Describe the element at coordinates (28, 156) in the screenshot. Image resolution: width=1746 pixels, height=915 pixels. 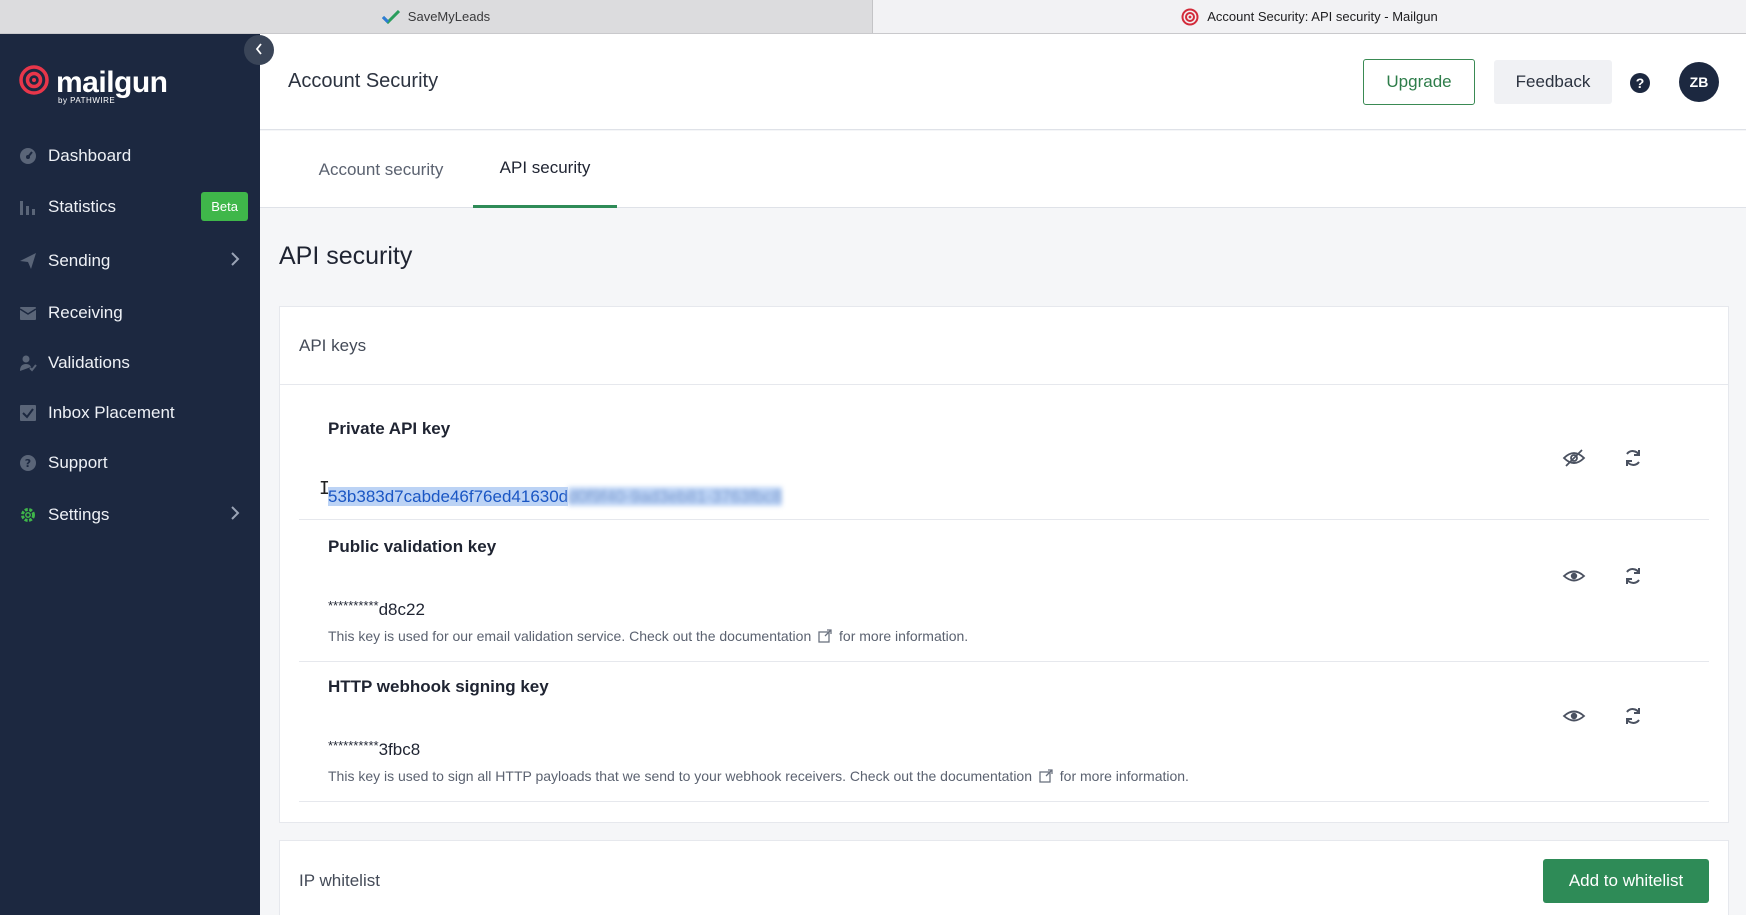
I see `dashboard-icon` at that location.